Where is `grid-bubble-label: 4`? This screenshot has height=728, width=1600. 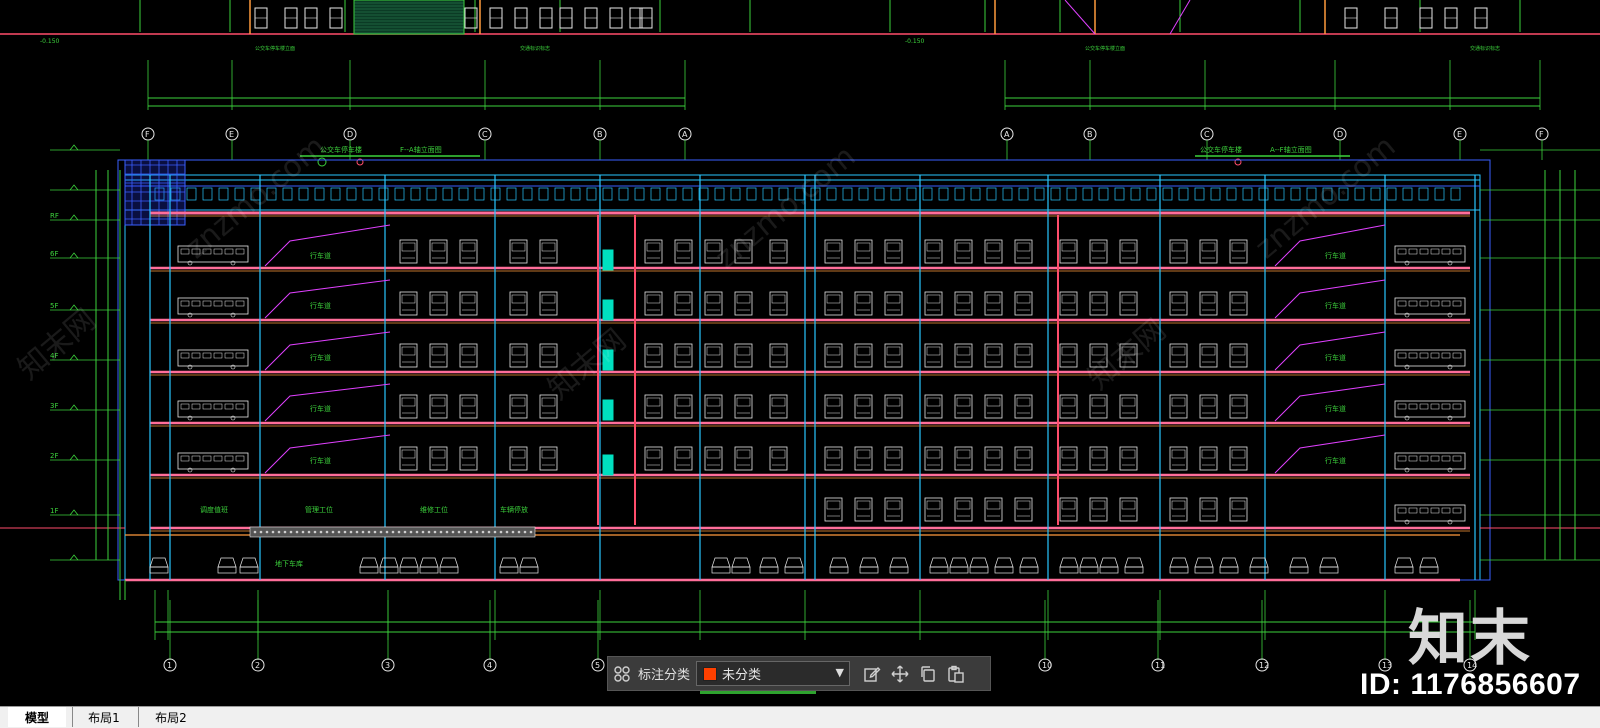 grid-bubble-label: 4 is located at coordinates (489, 665).